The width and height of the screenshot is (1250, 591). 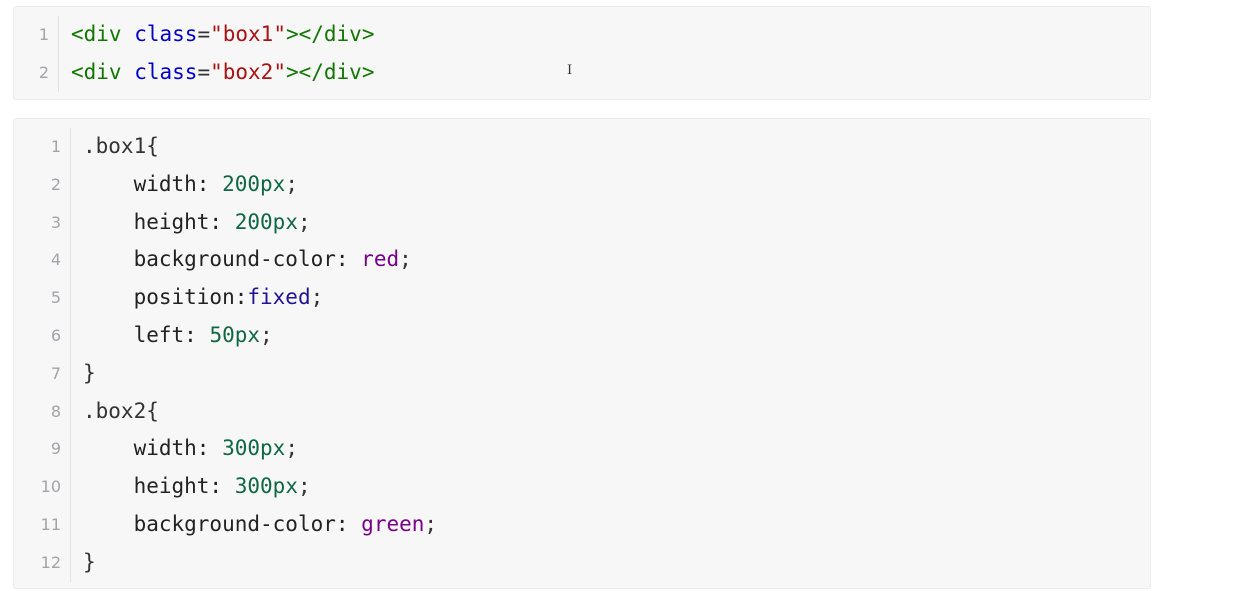 What do you see at coordinates (582, 298) in the screenshot?
I see `code-line: 5 position:fixed;` at bounding box center [582, 298].